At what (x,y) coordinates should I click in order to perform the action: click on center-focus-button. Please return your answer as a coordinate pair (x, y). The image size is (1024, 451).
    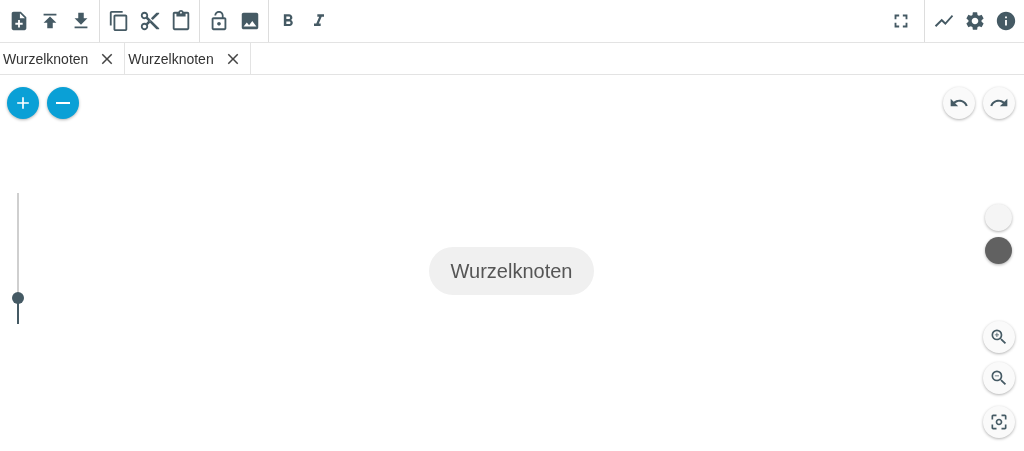
    Looking at the image, I should click on (999, 422).